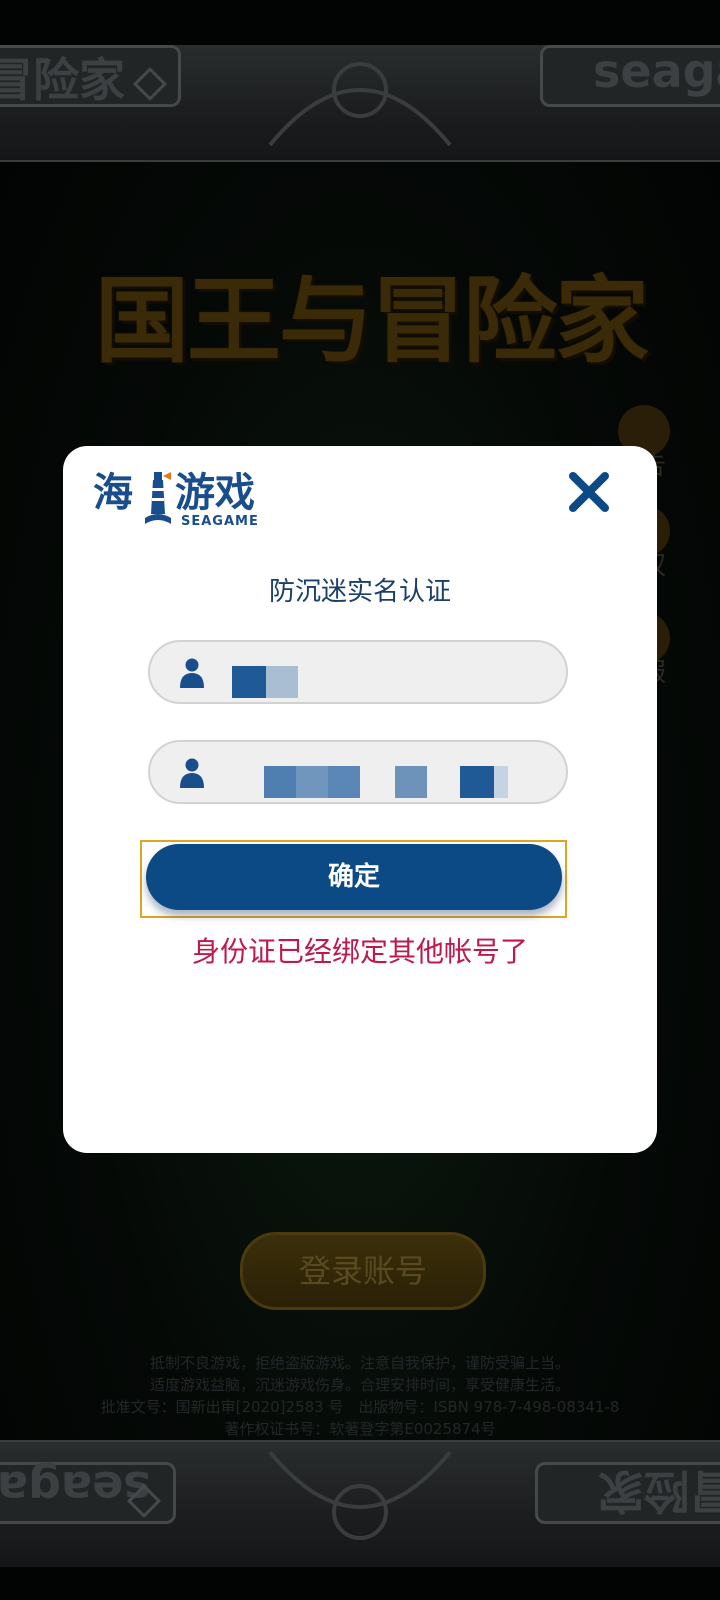 This screenshot has width=720, height=1600. I want to click on id-number-field, so click(358, 772).